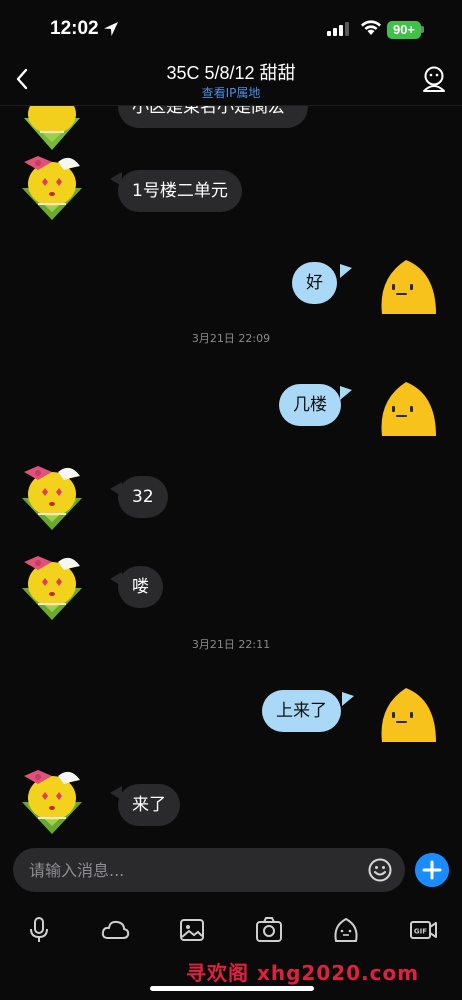 The image size is (462, 1000). What do you see at coordinates (314, 283) in the screenshot?
I see `message-bubble: 好` at bounding box center [314, 283].